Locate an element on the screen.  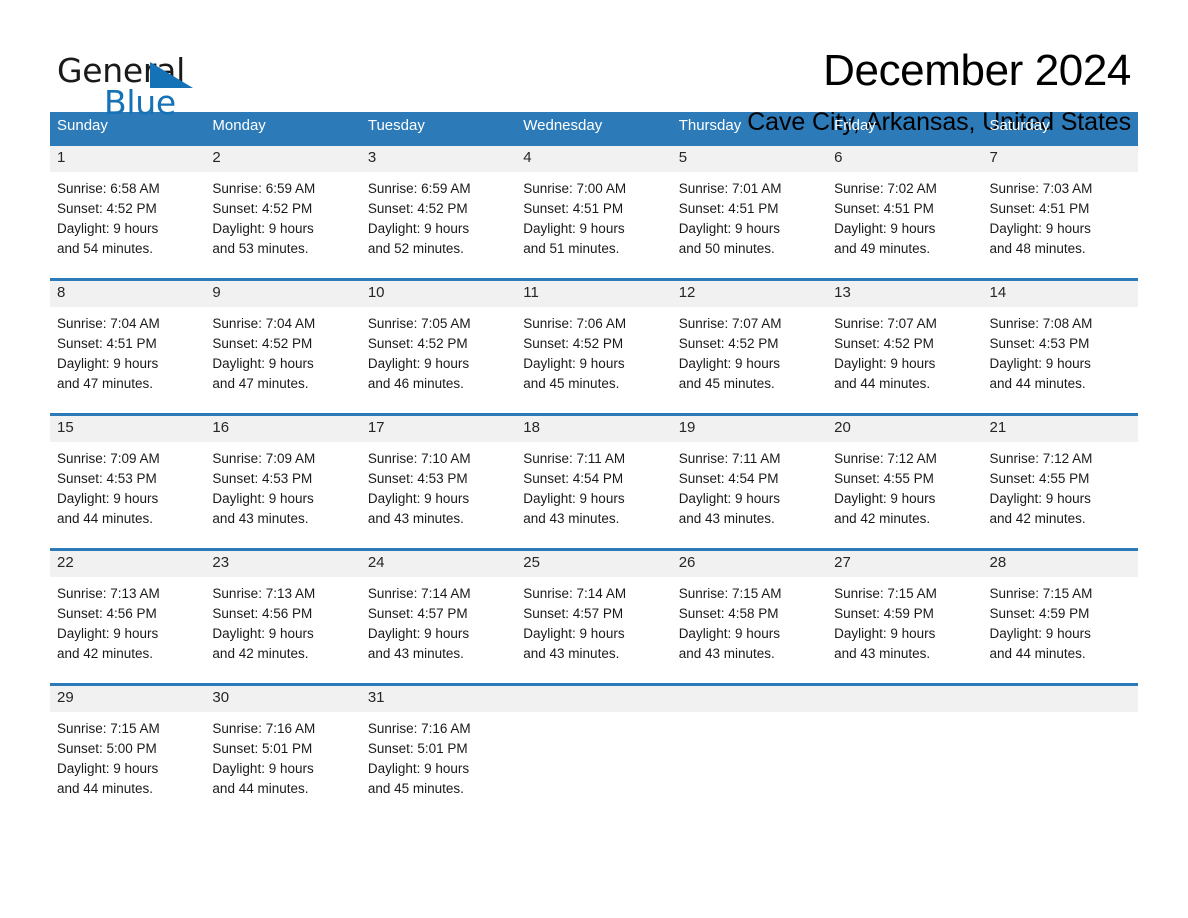
general-blue-logo: General Blue is located at coordinates (132, 82).